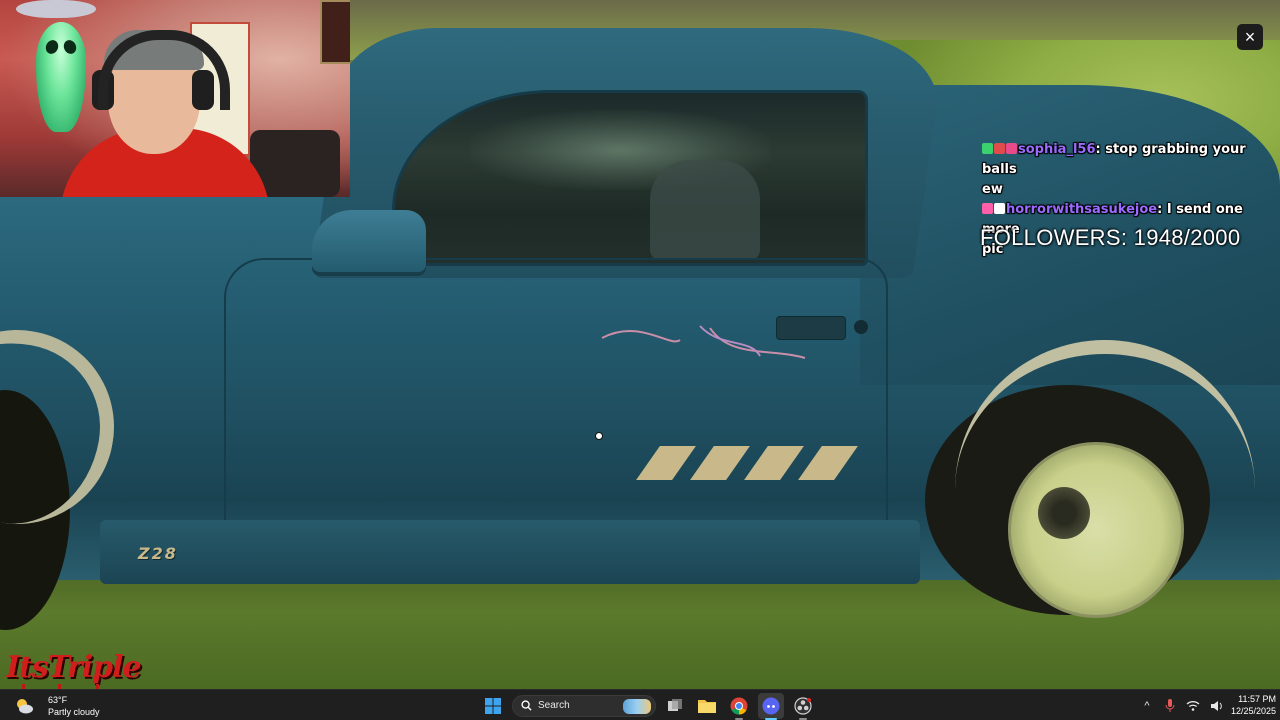 The width and height of the screenshot is (1280, 720). What do you see at coordinates (1249, 705) in the screenshot?
I see `taskbar-clock: 11:57 PM 12/25/2025` at bounding box center [1249, 705].